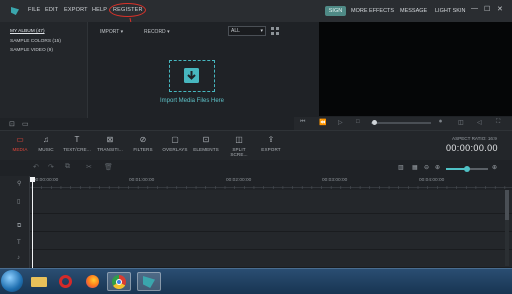 The height and width of the screenshot is (294, 512). I want to click on tool-export: ⇪ EXPORT, so click(271, 143).